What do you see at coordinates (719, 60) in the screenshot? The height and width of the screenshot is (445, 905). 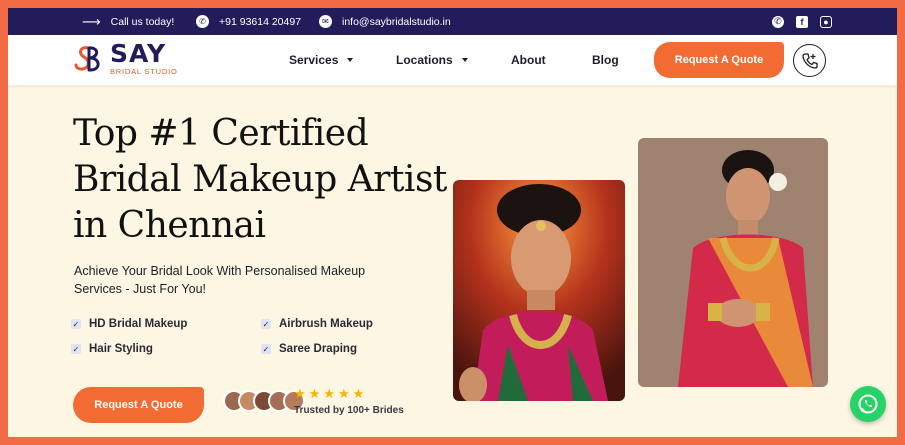 I see `request-quote-button-nav: Request A Quote` at bounding box center [719, 60].